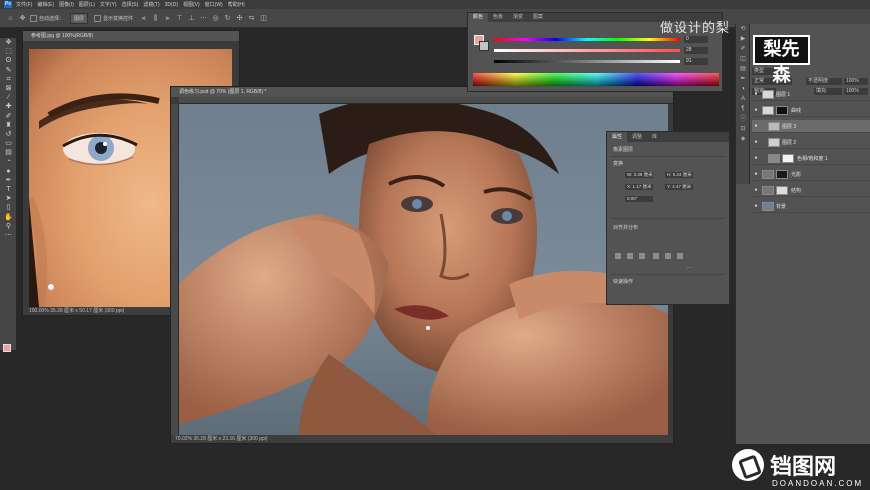  What do you see at coordinates (498, 17) in the screenshot?
I see `tab-swatches: 色板` at bounding box center [498, 17].